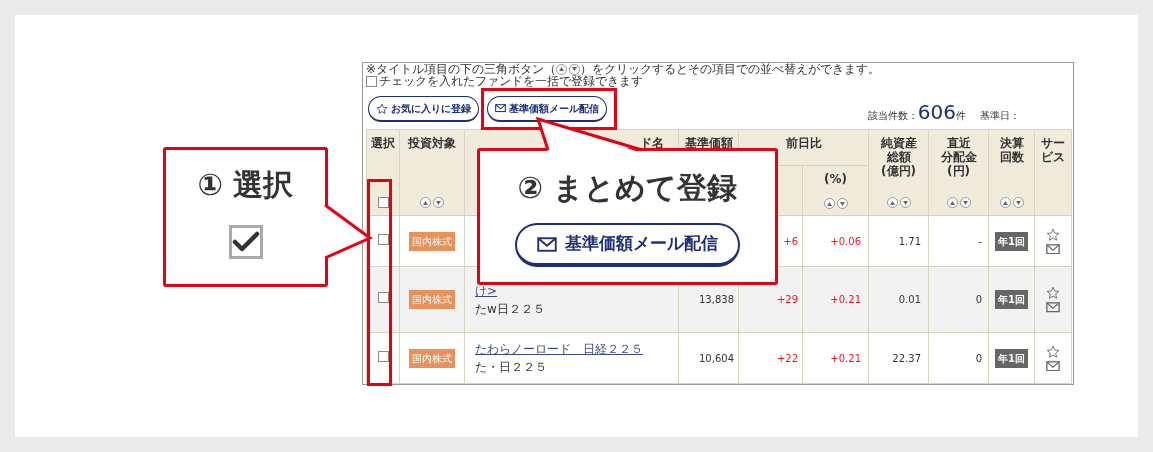  What do you see at coordinates (486, 290) in the screenshot?
I see `fund-name-link: け>` at bounding box center [486, 290].